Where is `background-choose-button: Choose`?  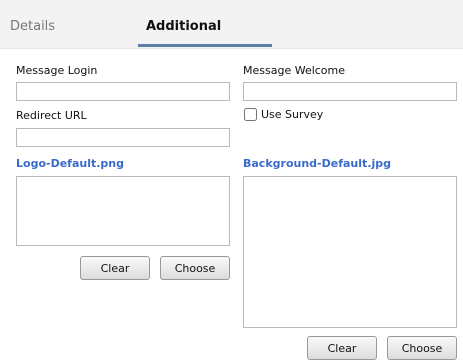 background-choose-button: Choose is located at coordinates (422, 348).